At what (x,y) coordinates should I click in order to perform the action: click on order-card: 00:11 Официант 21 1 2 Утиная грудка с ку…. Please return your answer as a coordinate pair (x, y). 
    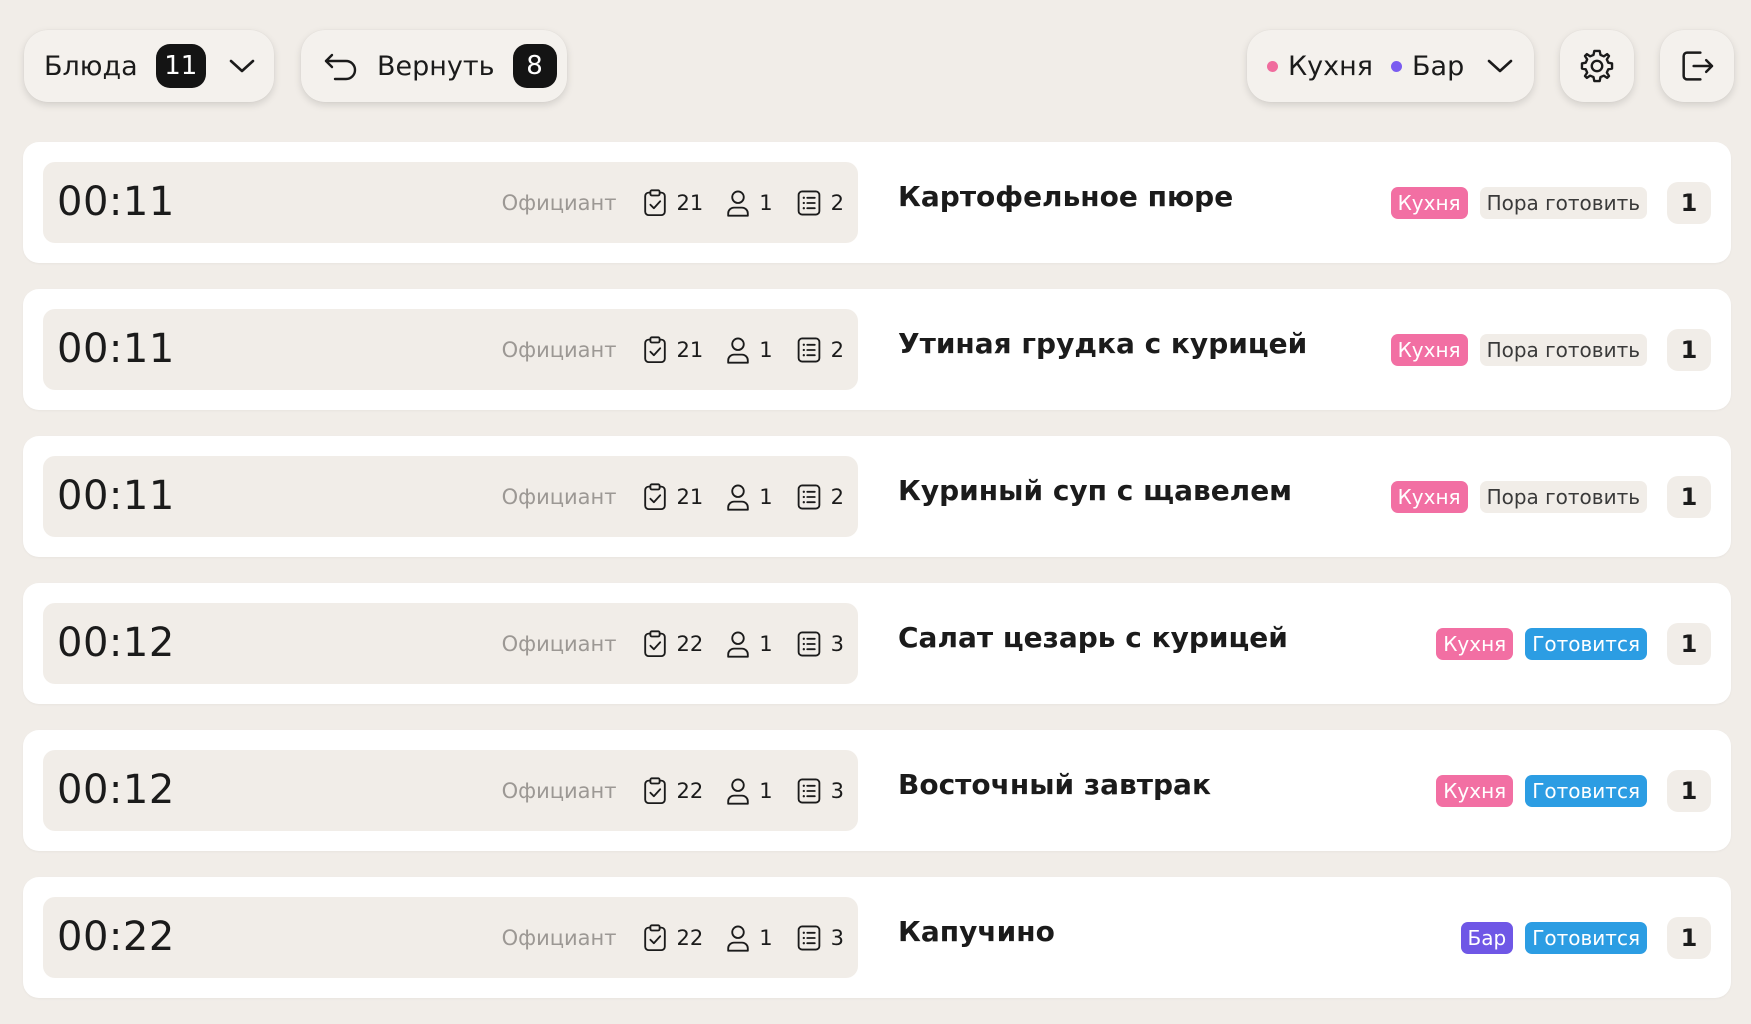
    Looking at the image, I should click on (877, 349).